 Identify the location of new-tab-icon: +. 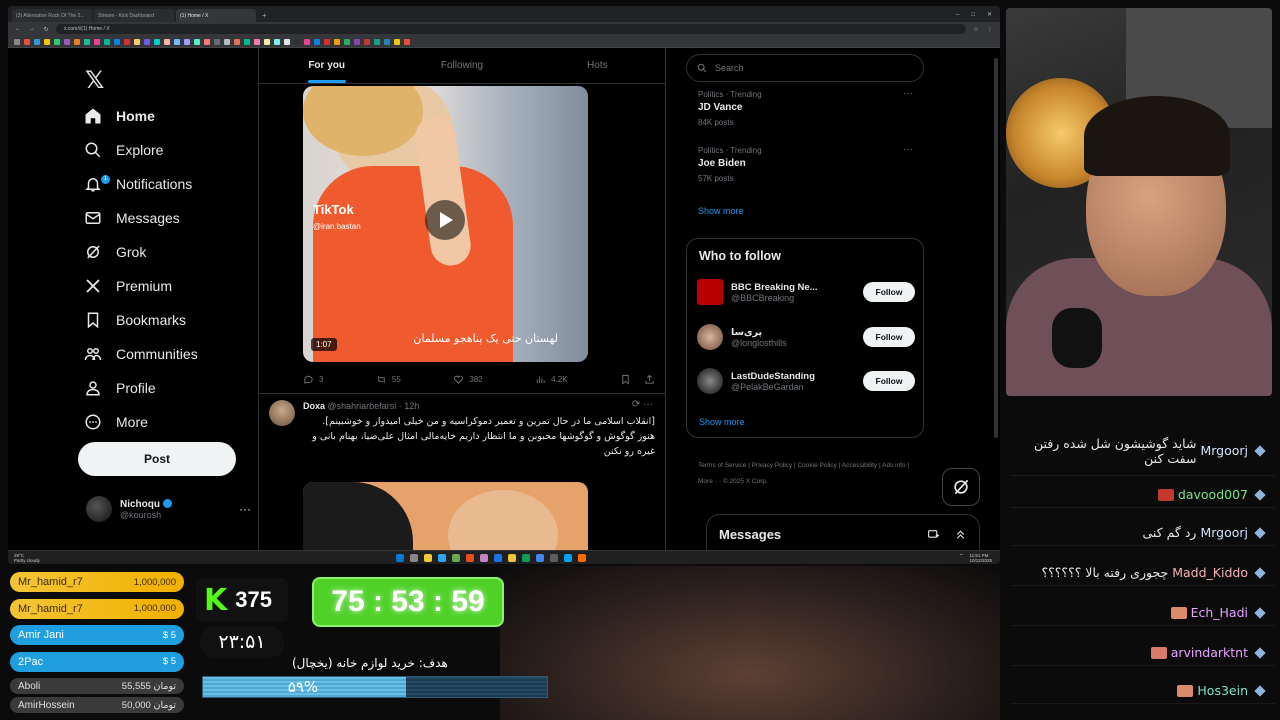
(264, 15).